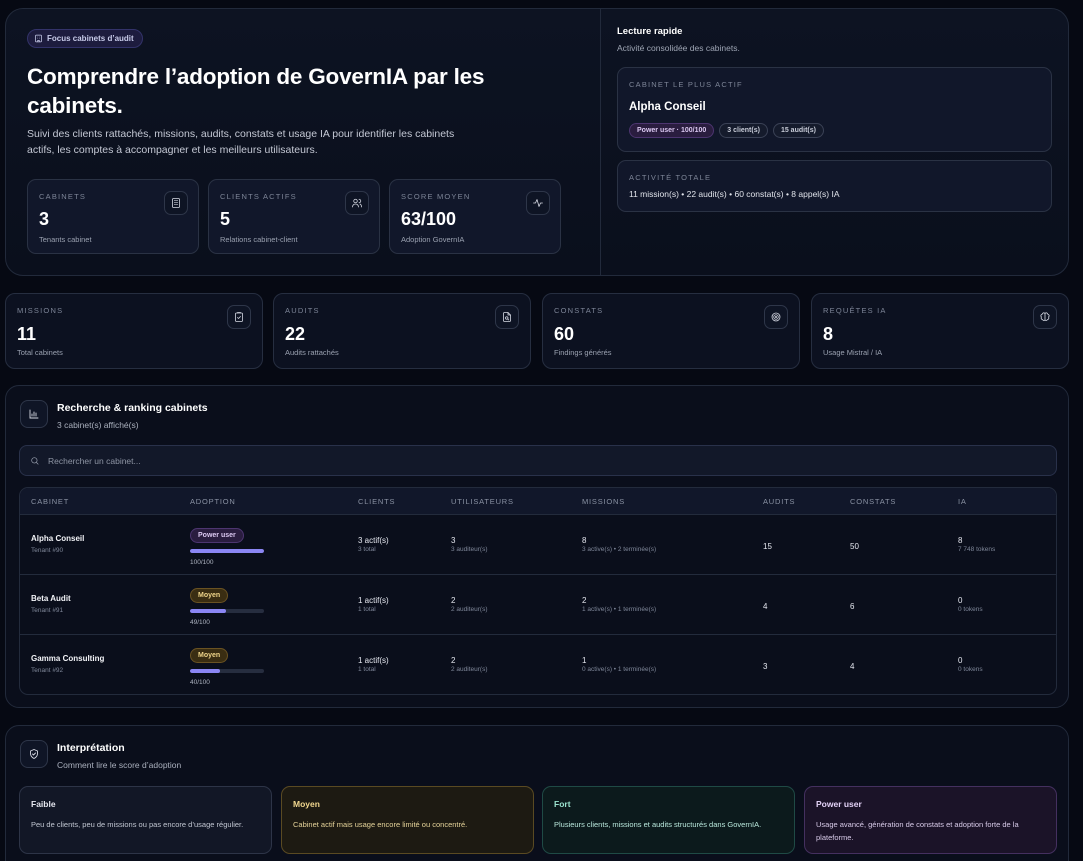 This screenshot has height=861, width=1083. I want to click on col-missions: MISSIONS, so click(603, 501).